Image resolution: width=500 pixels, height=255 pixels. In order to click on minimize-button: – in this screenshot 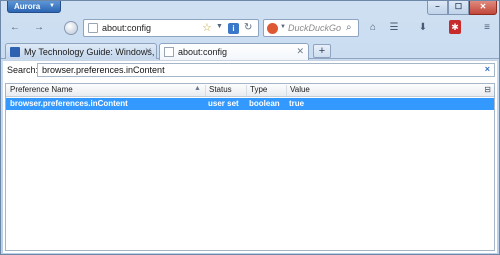, I will do `click(437, 8)`.